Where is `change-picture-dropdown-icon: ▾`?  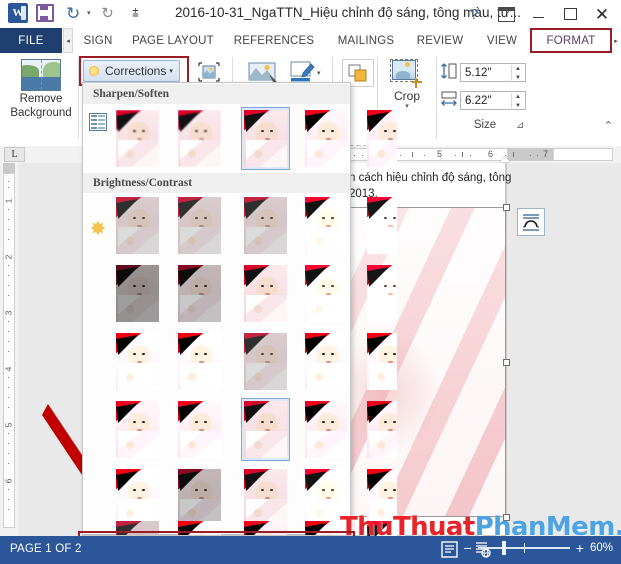
change-picture-dropdown-icon: ▾ is located at coordinates (319, 73).